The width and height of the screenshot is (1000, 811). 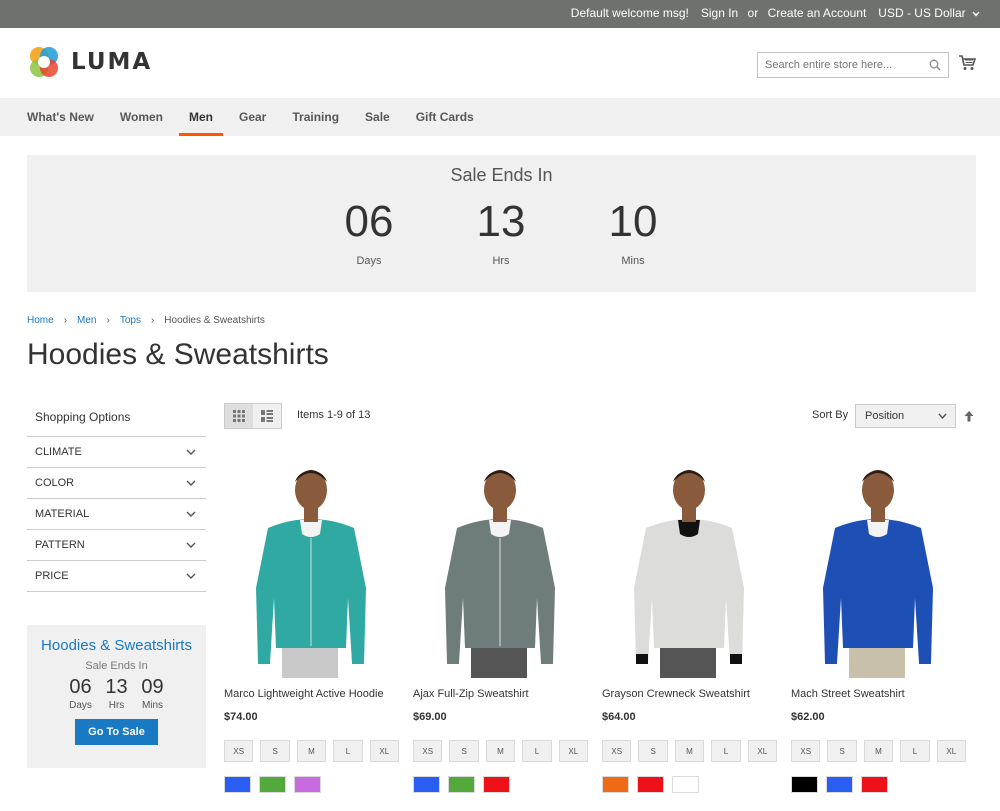 What do you see at coordinates (116, 514) in the screenshot?
I see `filter-material: MATERIAL` at bounding box center [116, 514].